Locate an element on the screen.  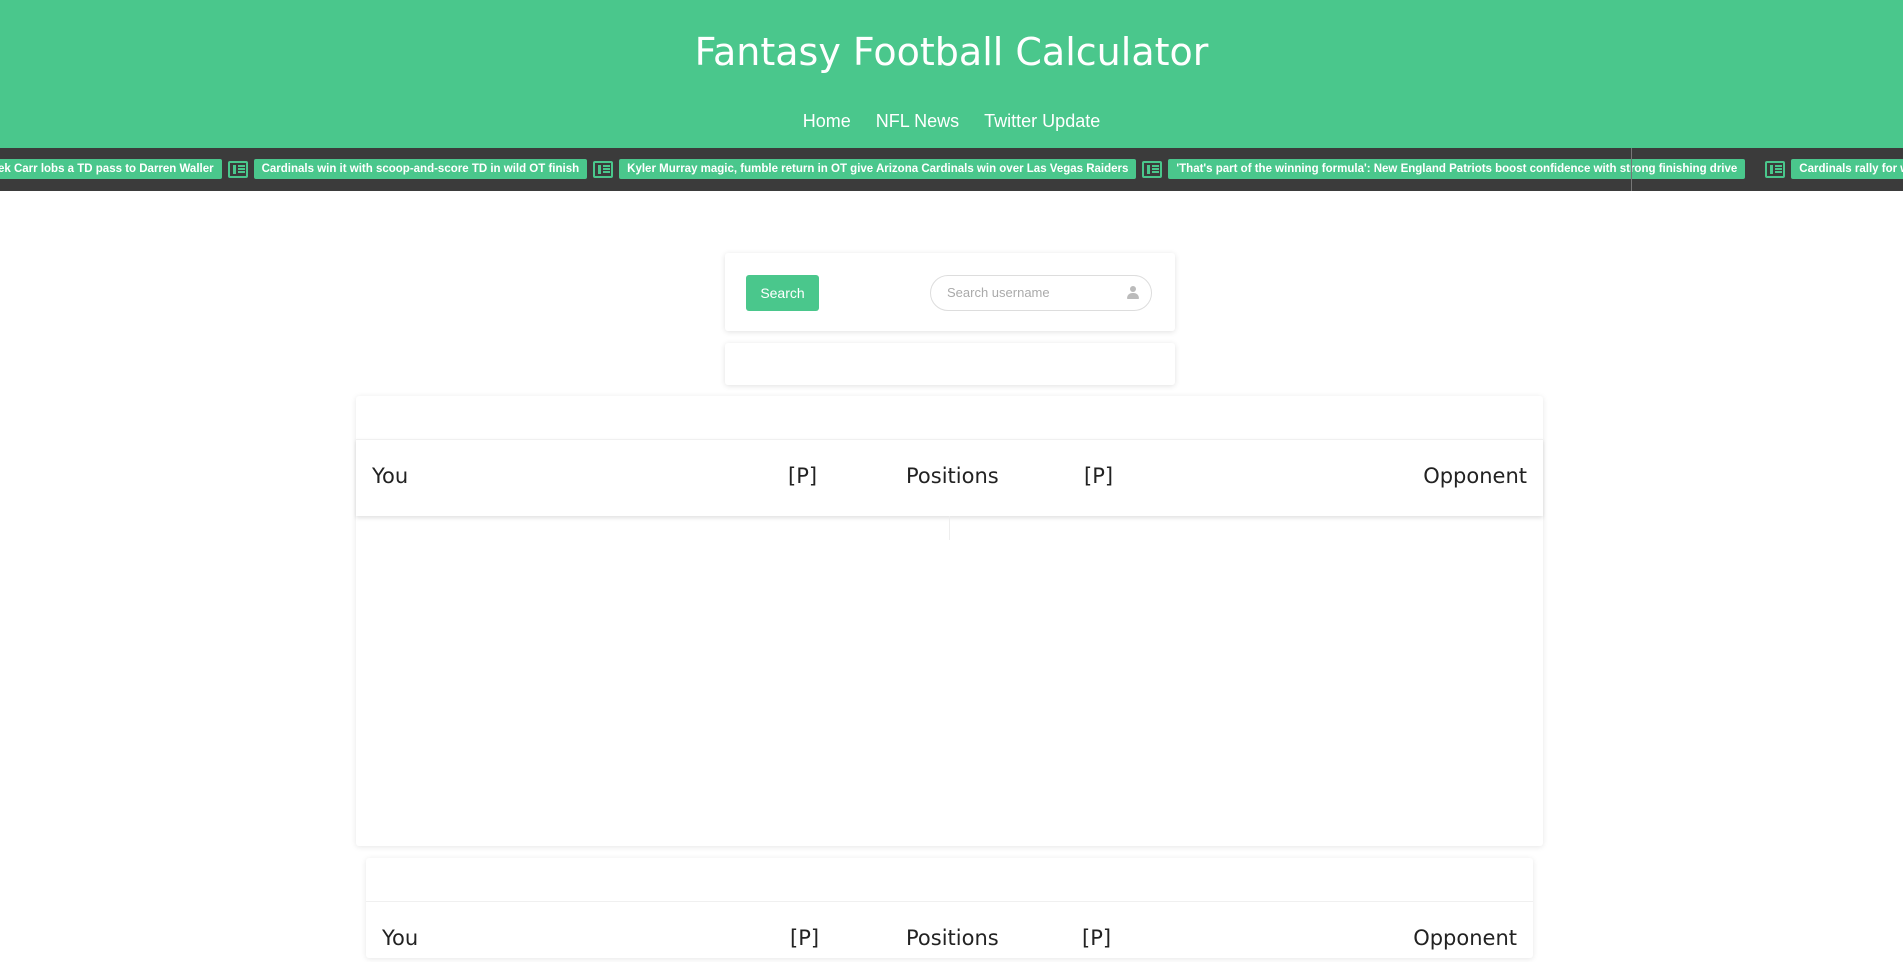
nav-twitter-update-link: Twitter Update is located at coordinates (1042, 121).